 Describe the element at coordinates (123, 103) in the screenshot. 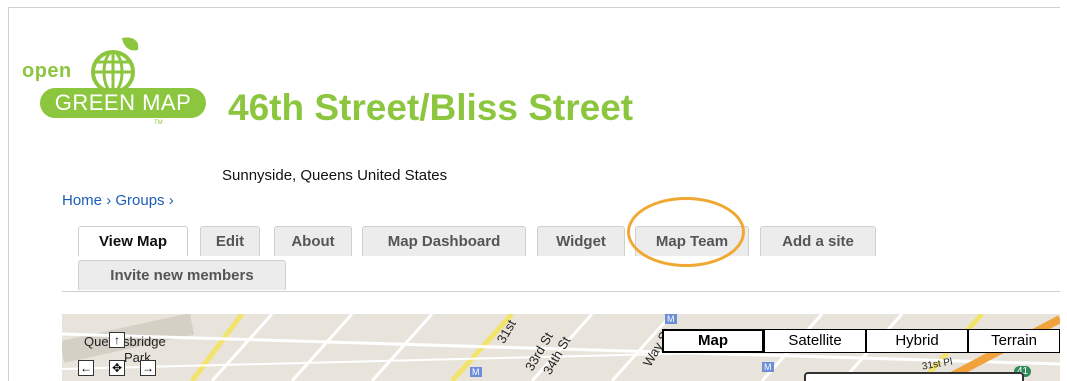

I see `logo-green-map-pill: GREEN MAP` at that location.